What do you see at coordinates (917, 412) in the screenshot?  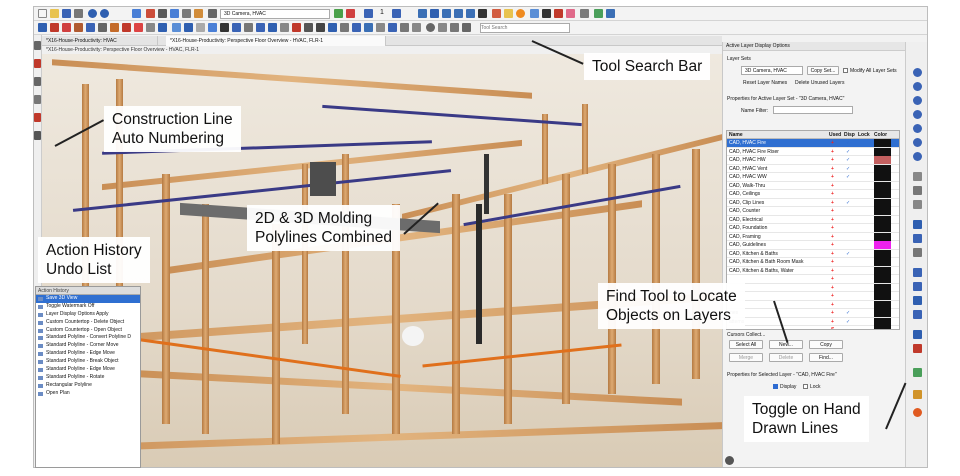 I see `watermark-icon` at bounding box center [917, 412].